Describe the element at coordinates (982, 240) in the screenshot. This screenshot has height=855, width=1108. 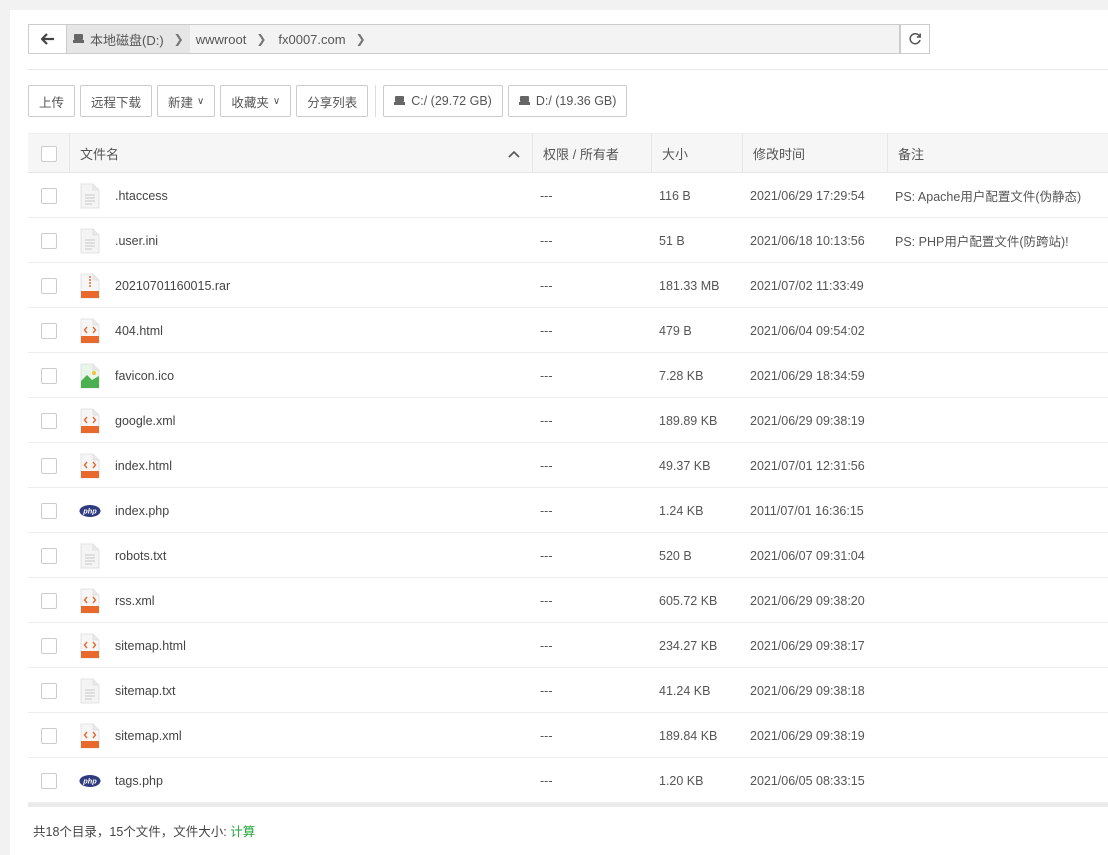
I see `note-cell: PS: PHP用户配置文件(防跨站)!` at that location.